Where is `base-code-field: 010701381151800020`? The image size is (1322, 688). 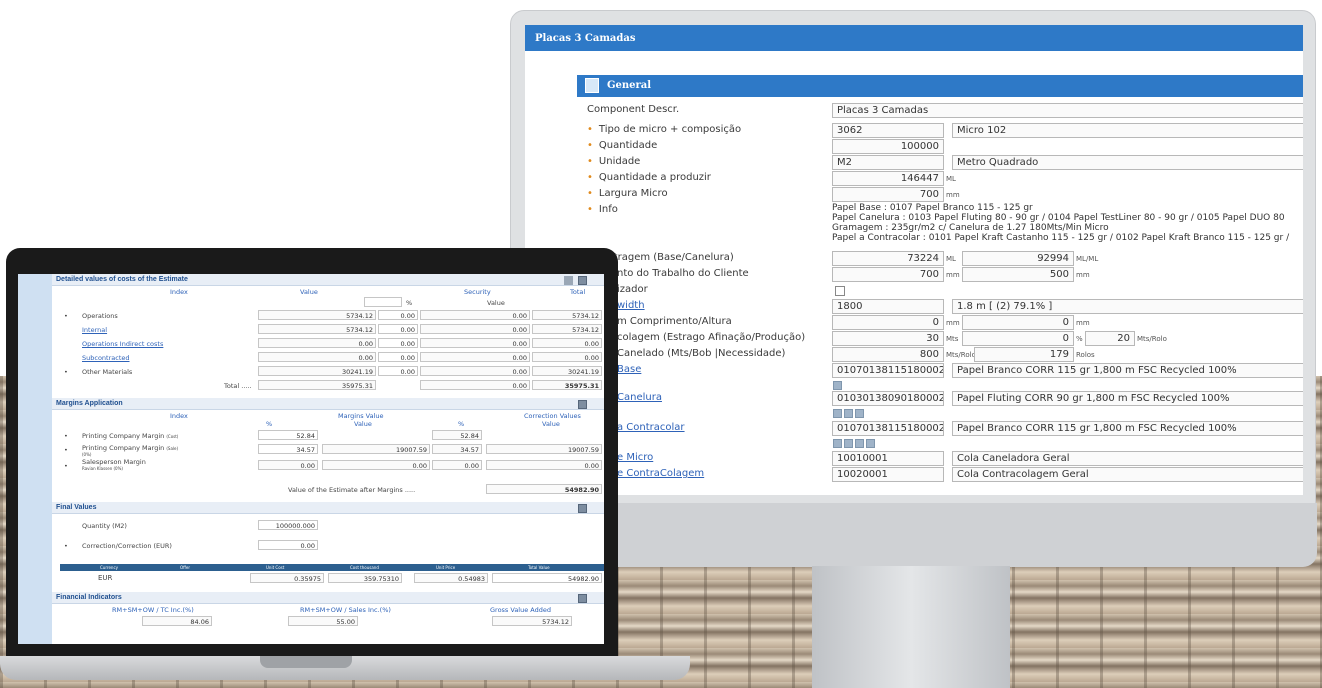
base-code-field: 010701381151800020 is located at coordinates (888, 370).